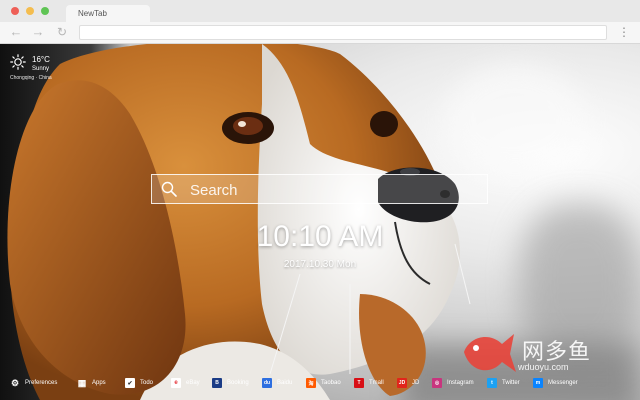 The height and width of the screenshot is (400, 640). I want to click on shortcut-baidu: du Baidu, so click(277, 383).